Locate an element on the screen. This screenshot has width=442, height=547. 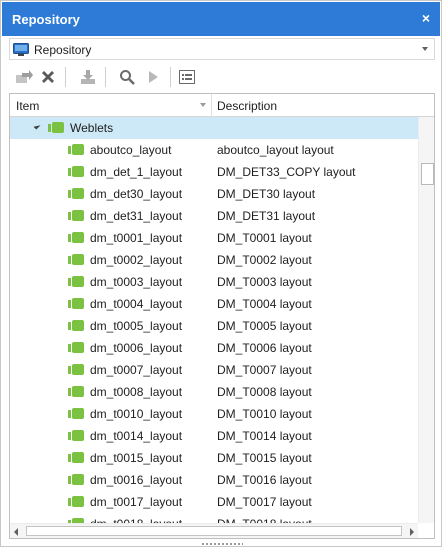
tree-row-description: DM_T0010 layout is located at coordinates (264, 414).